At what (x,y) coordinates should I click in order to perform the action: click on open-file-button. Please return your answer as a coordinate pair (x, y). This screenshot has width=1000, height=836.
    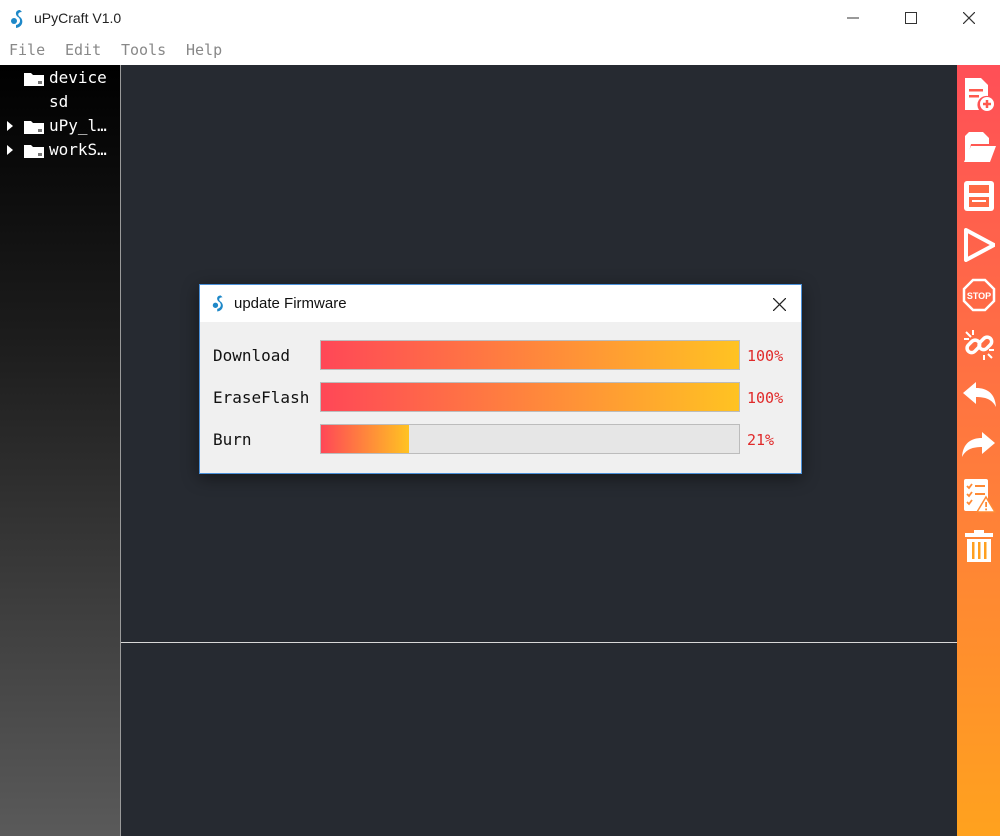
    Looking at the image, I should click on (979, 147).